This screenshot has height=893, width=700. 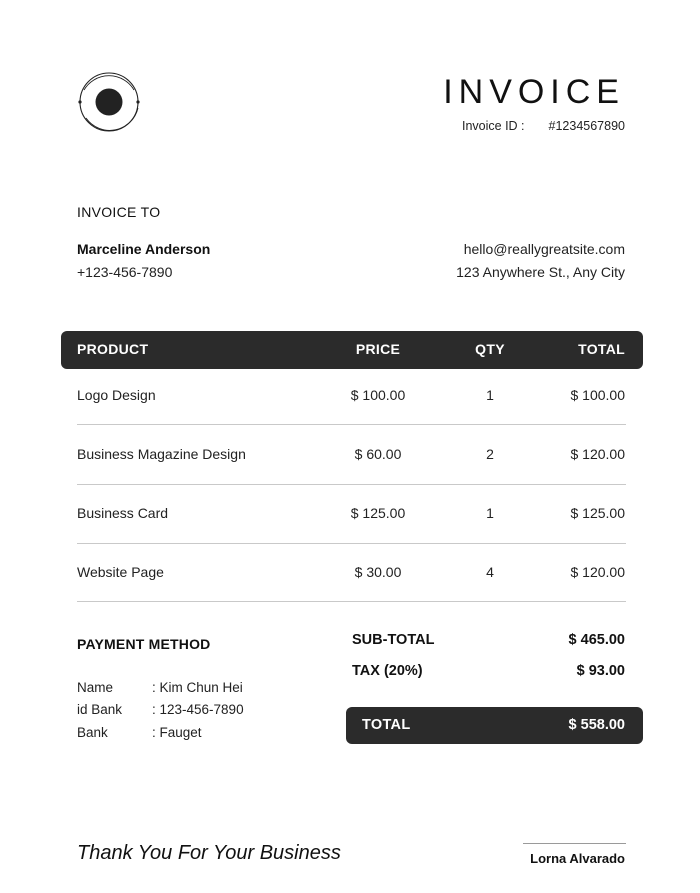 I want to click on row-4-product: Website Page, so click(x=120, y=572).